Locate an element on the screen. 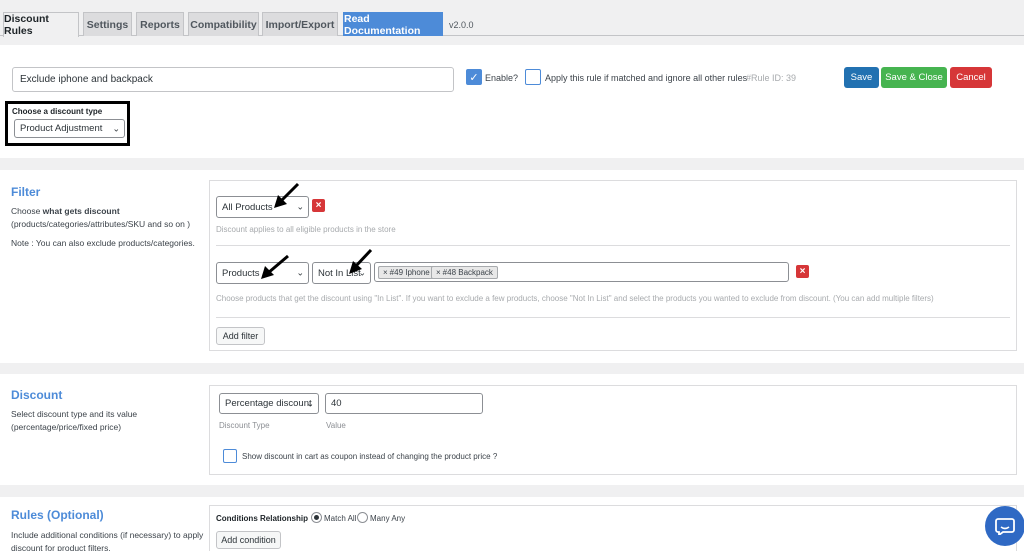 Image resolution: width=1024 pixels, height=551 pixels. filter-products-value: Products is located at coordinates (241, 273).